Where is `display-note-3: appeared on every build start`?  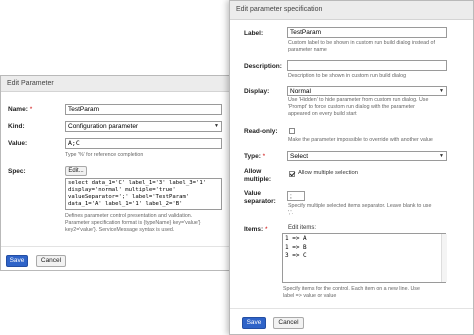 display-note-3: appeared on every build start is located at coordinates (322, 114).